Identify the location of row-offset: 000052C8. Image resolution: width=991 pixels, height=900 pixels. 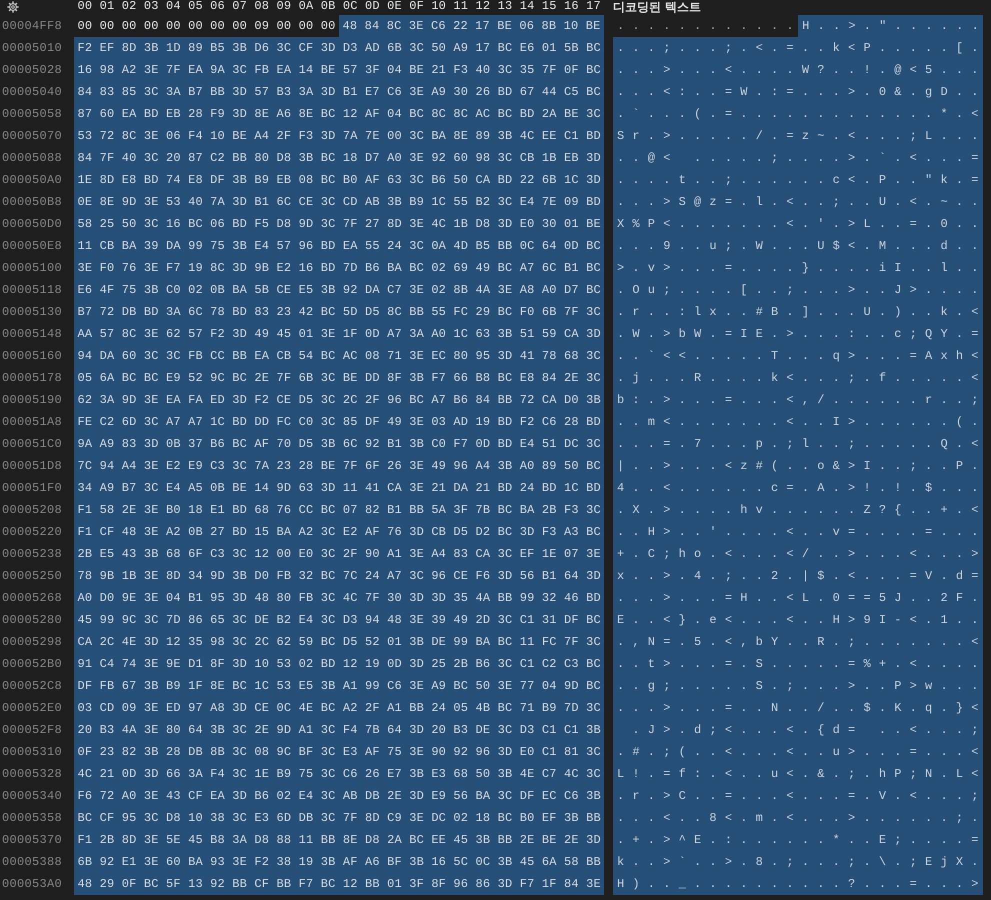
(32, 686).